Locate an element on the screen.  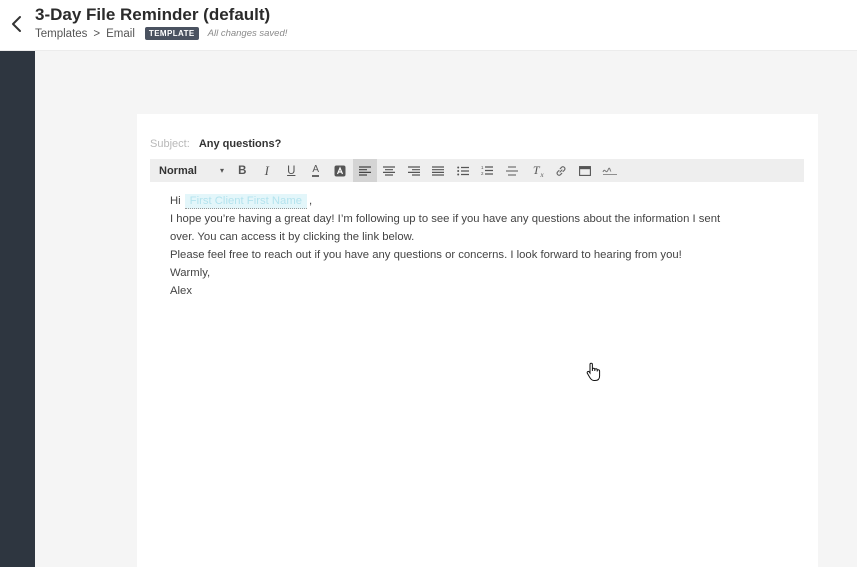
align-right-icon is located at coordinates (413, 170).